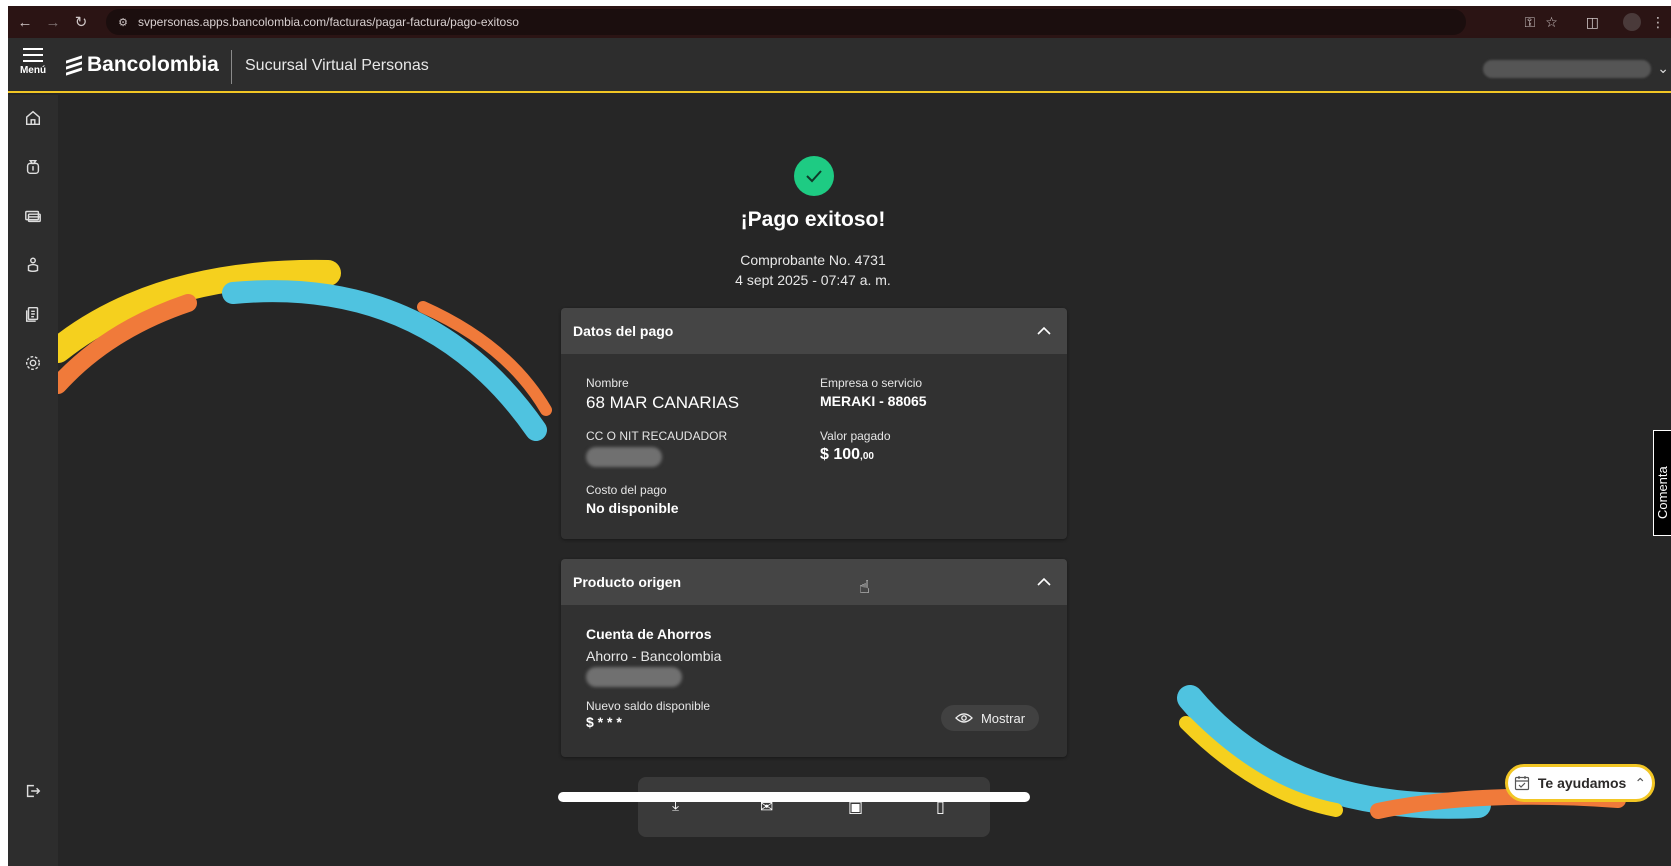 The width and height of the screenshot is (1671, 866). I want to click on site-title: Sucursal Virtual Personas, so click(337, 65).